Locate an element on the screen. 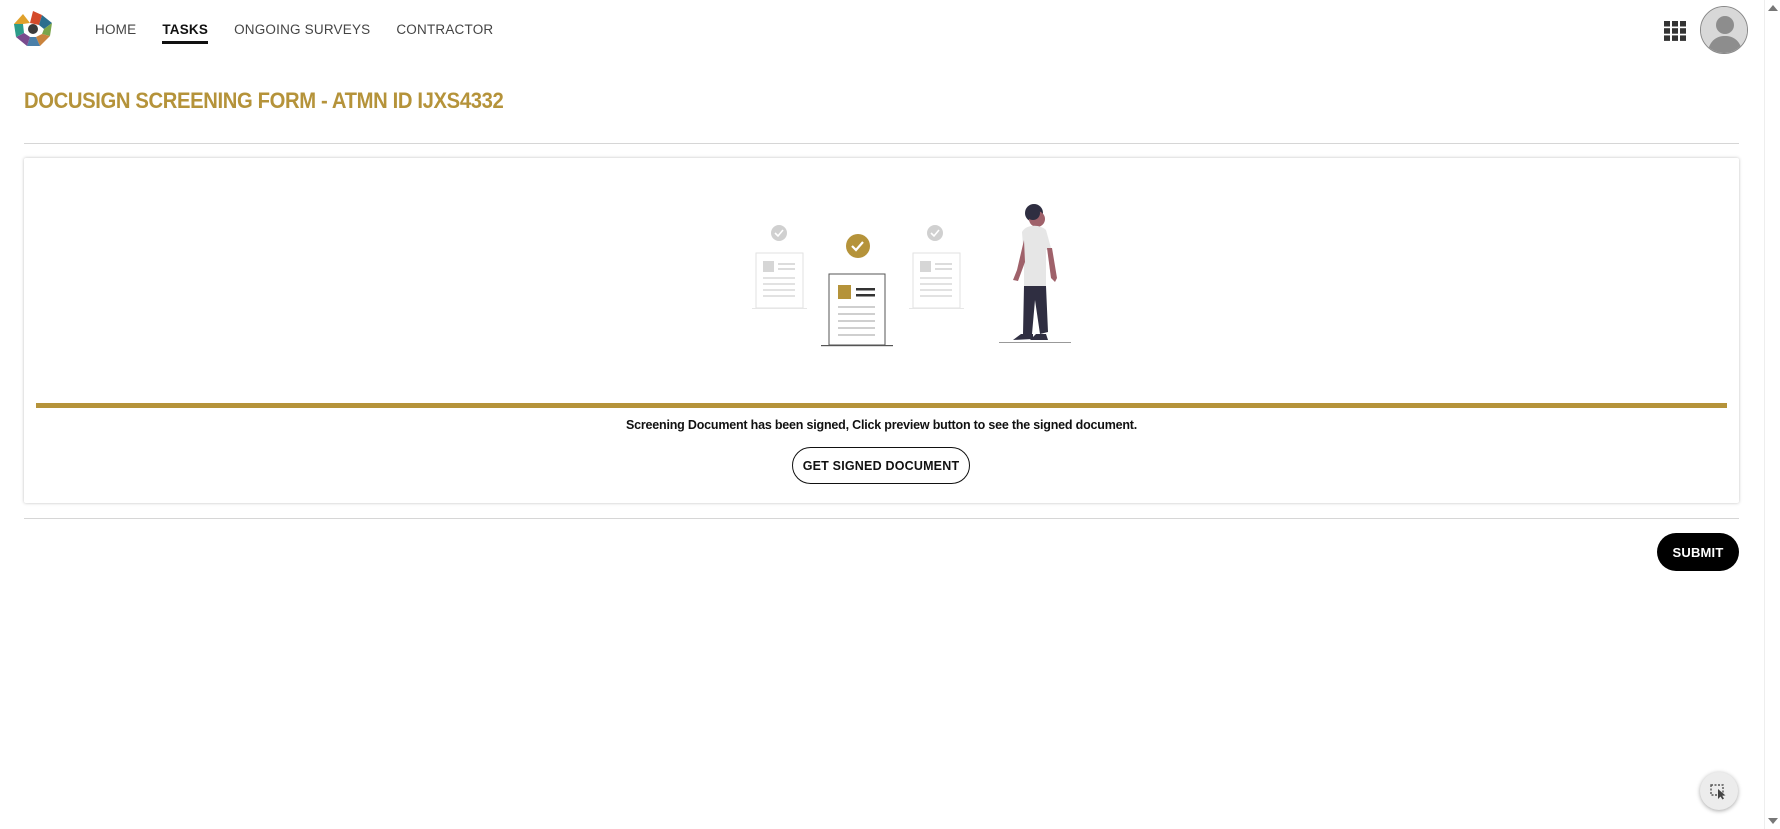  standing-person-figure is located at coordinates (1035, 273).